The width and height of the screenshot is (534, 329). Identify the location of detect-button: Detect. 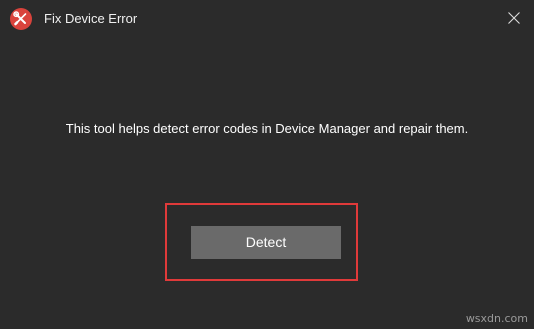
(266, 242).